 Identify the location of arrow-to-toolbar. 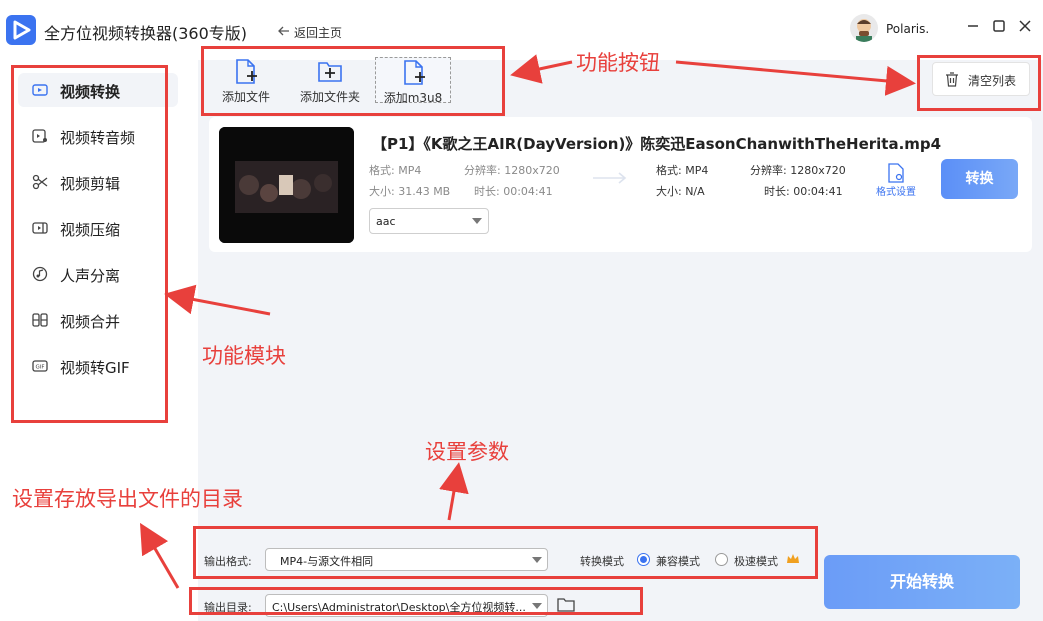
(541, 69).